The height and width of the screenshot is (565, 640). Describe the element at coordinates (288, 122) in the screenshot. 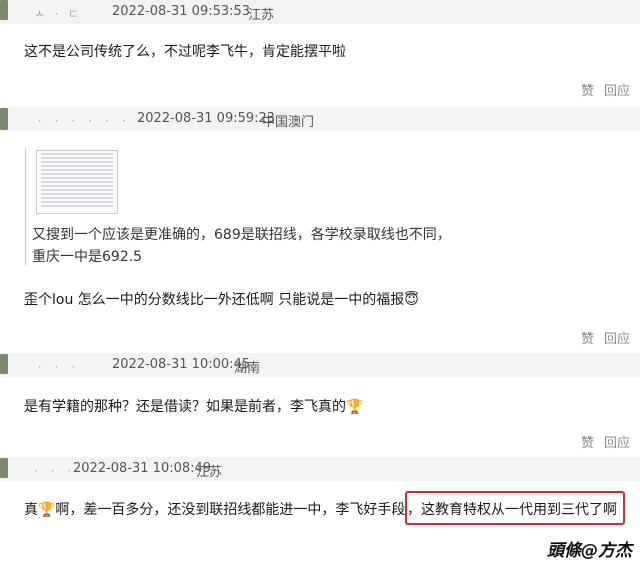

I see `comment-location: 中国澳门` at that location.